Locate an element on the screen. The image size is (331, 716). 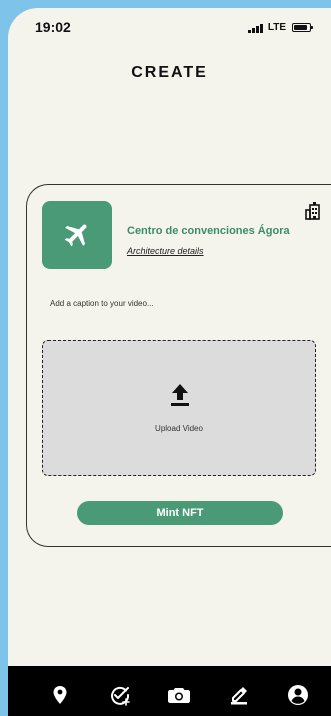
mint-nft-button: Mint NFT is located at coordinates (180, 513).